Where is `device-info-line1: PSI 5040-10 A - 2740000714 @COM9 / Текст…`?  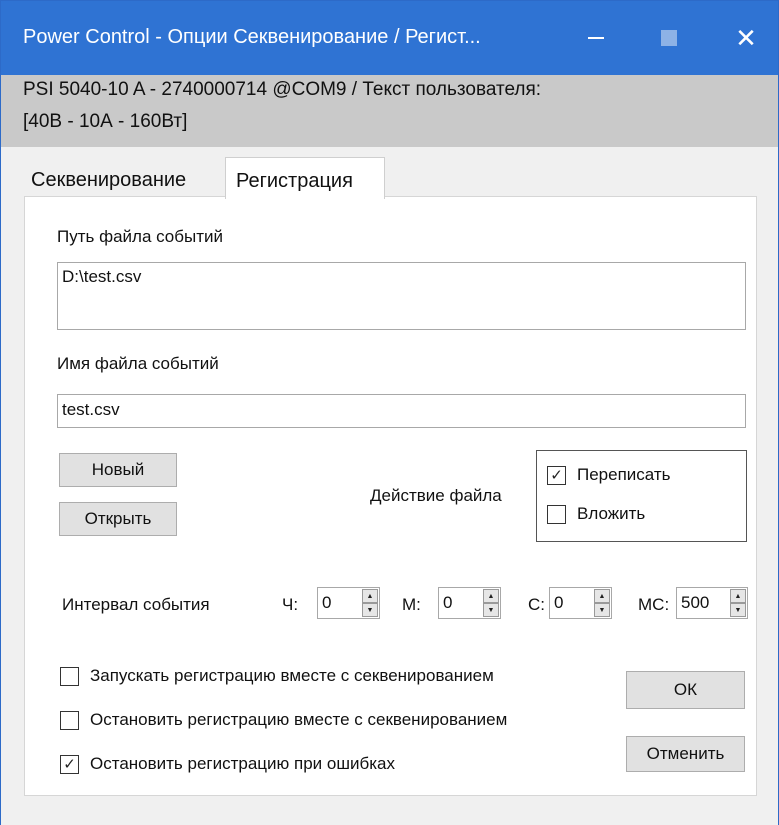 device-info-line1: PSI 5040-10 A - 2740000714 @COM9 / Текст… is located at coordinates (282, 89).